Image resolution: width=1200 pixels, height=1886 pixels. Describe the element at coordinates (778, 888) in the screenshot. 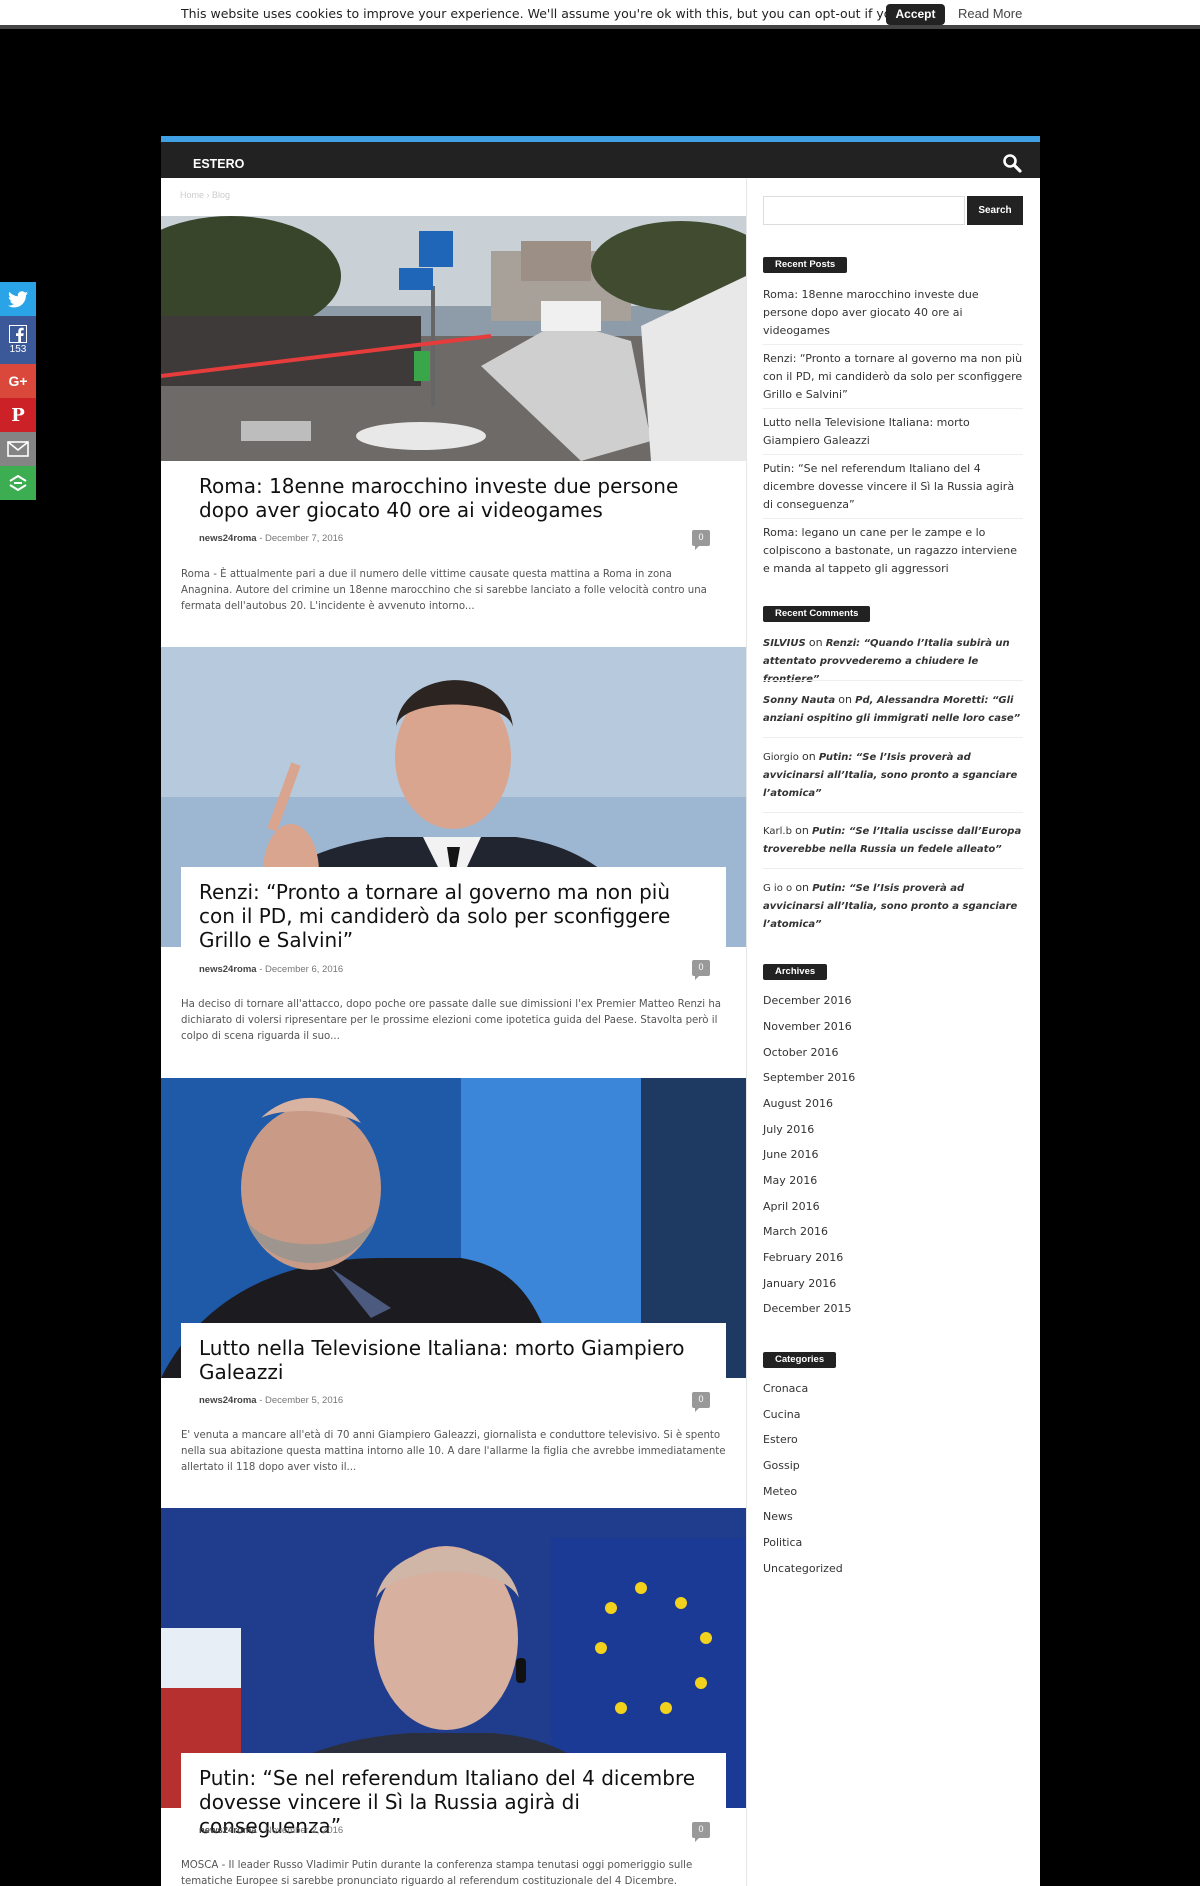

I see `comment-author: G io o` at that location.